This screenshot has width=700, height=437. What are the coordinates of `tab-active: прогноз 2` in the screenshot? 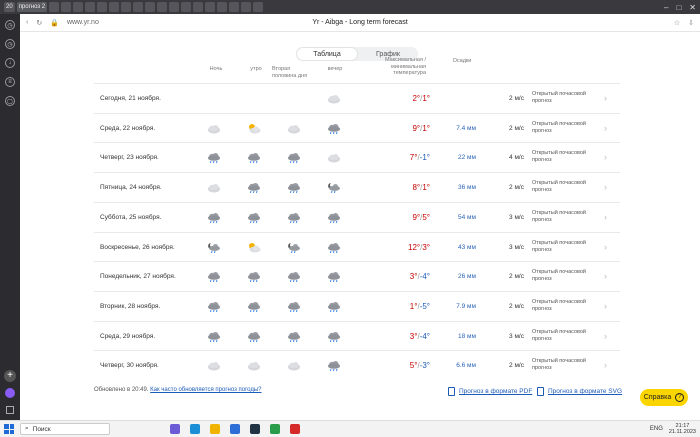 It's located at (32, 7).